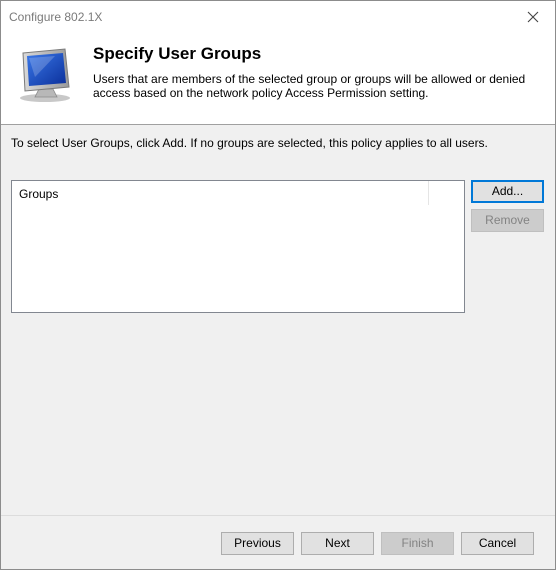 The width and height of the screenshot is (556, 570). Describe the element at coordinates (39, 194) in the screenshot. I see `groups-column-label: Groups` at that location.